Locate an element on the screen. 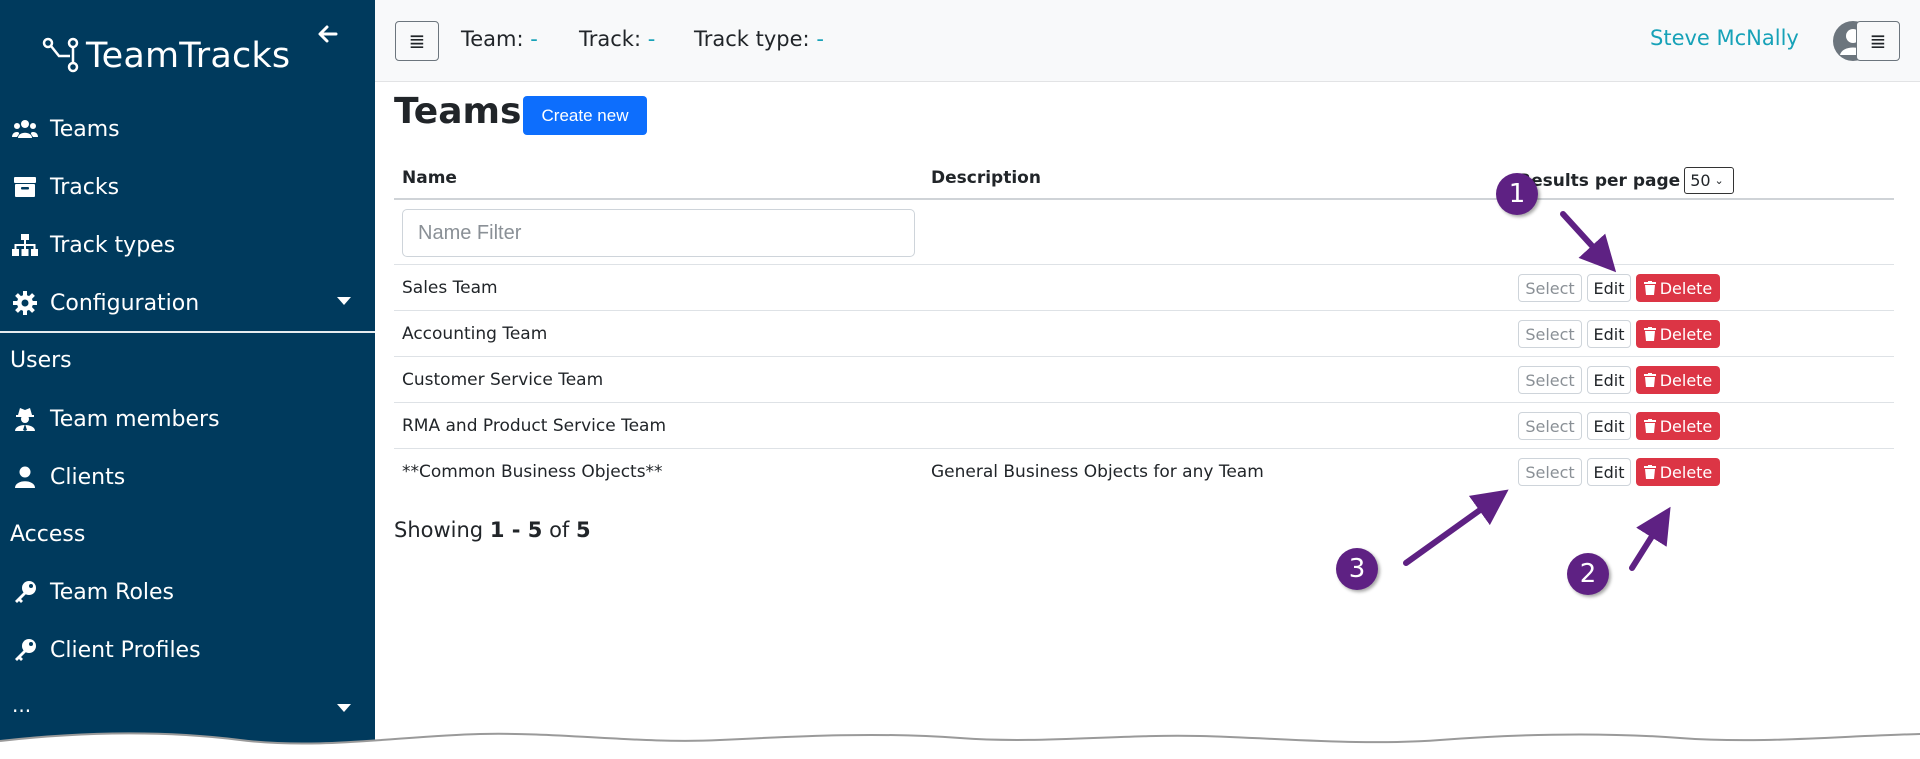 Image resolution: width=1920 pixels, height=759 pixels. user-name-link: Steve McNally is located at coordinates (1724, 38).